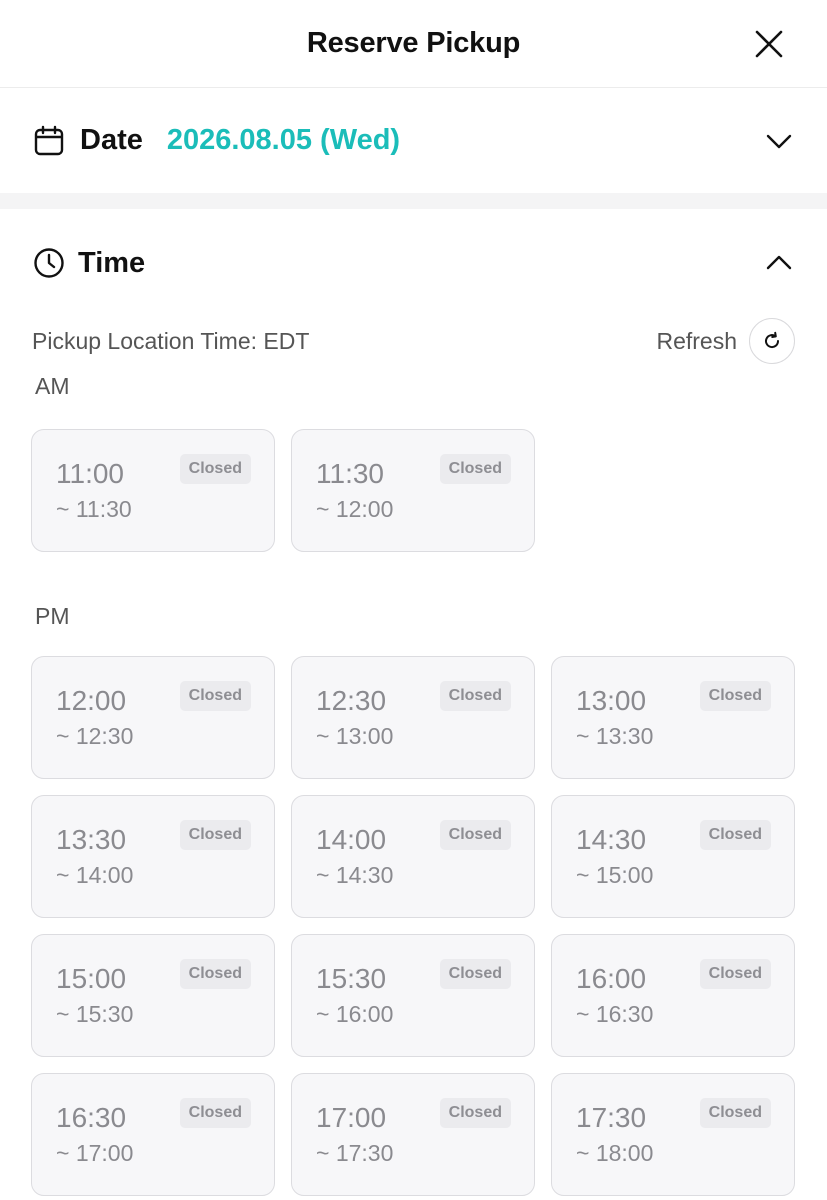 The image size is (827, 1200). I want to click on close-button, so click(769, 44).